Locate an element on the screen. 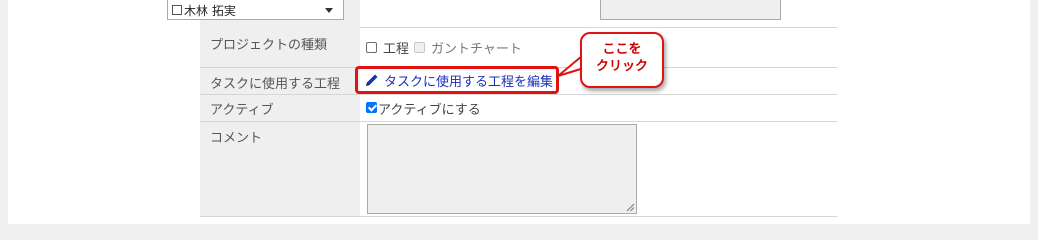  pencil-icon is located at coordinates (372, 80).